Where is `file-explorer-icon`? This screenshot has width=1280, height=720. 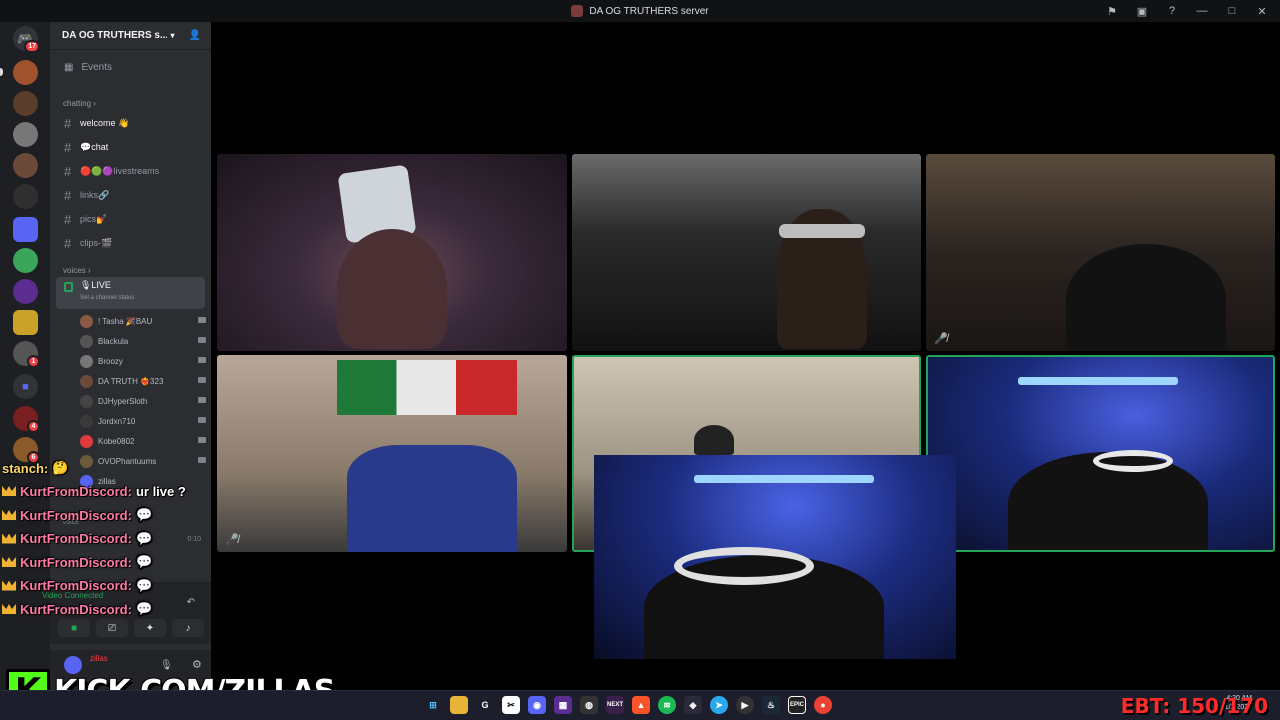
file-explorer-icon is located at coordinates (459, 705).